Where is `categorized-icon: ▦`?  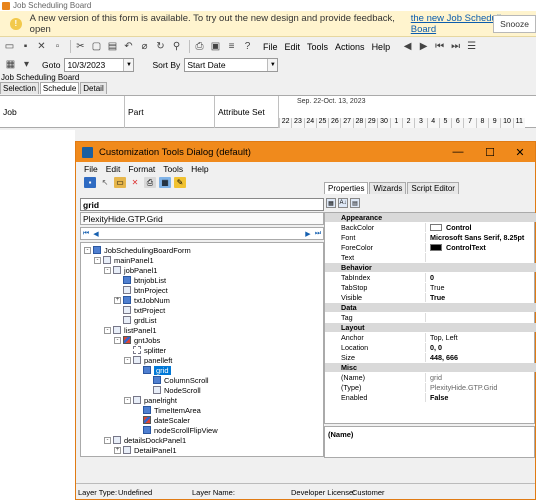
categorized-icon: ▦ is located at coordinates (331, 203).